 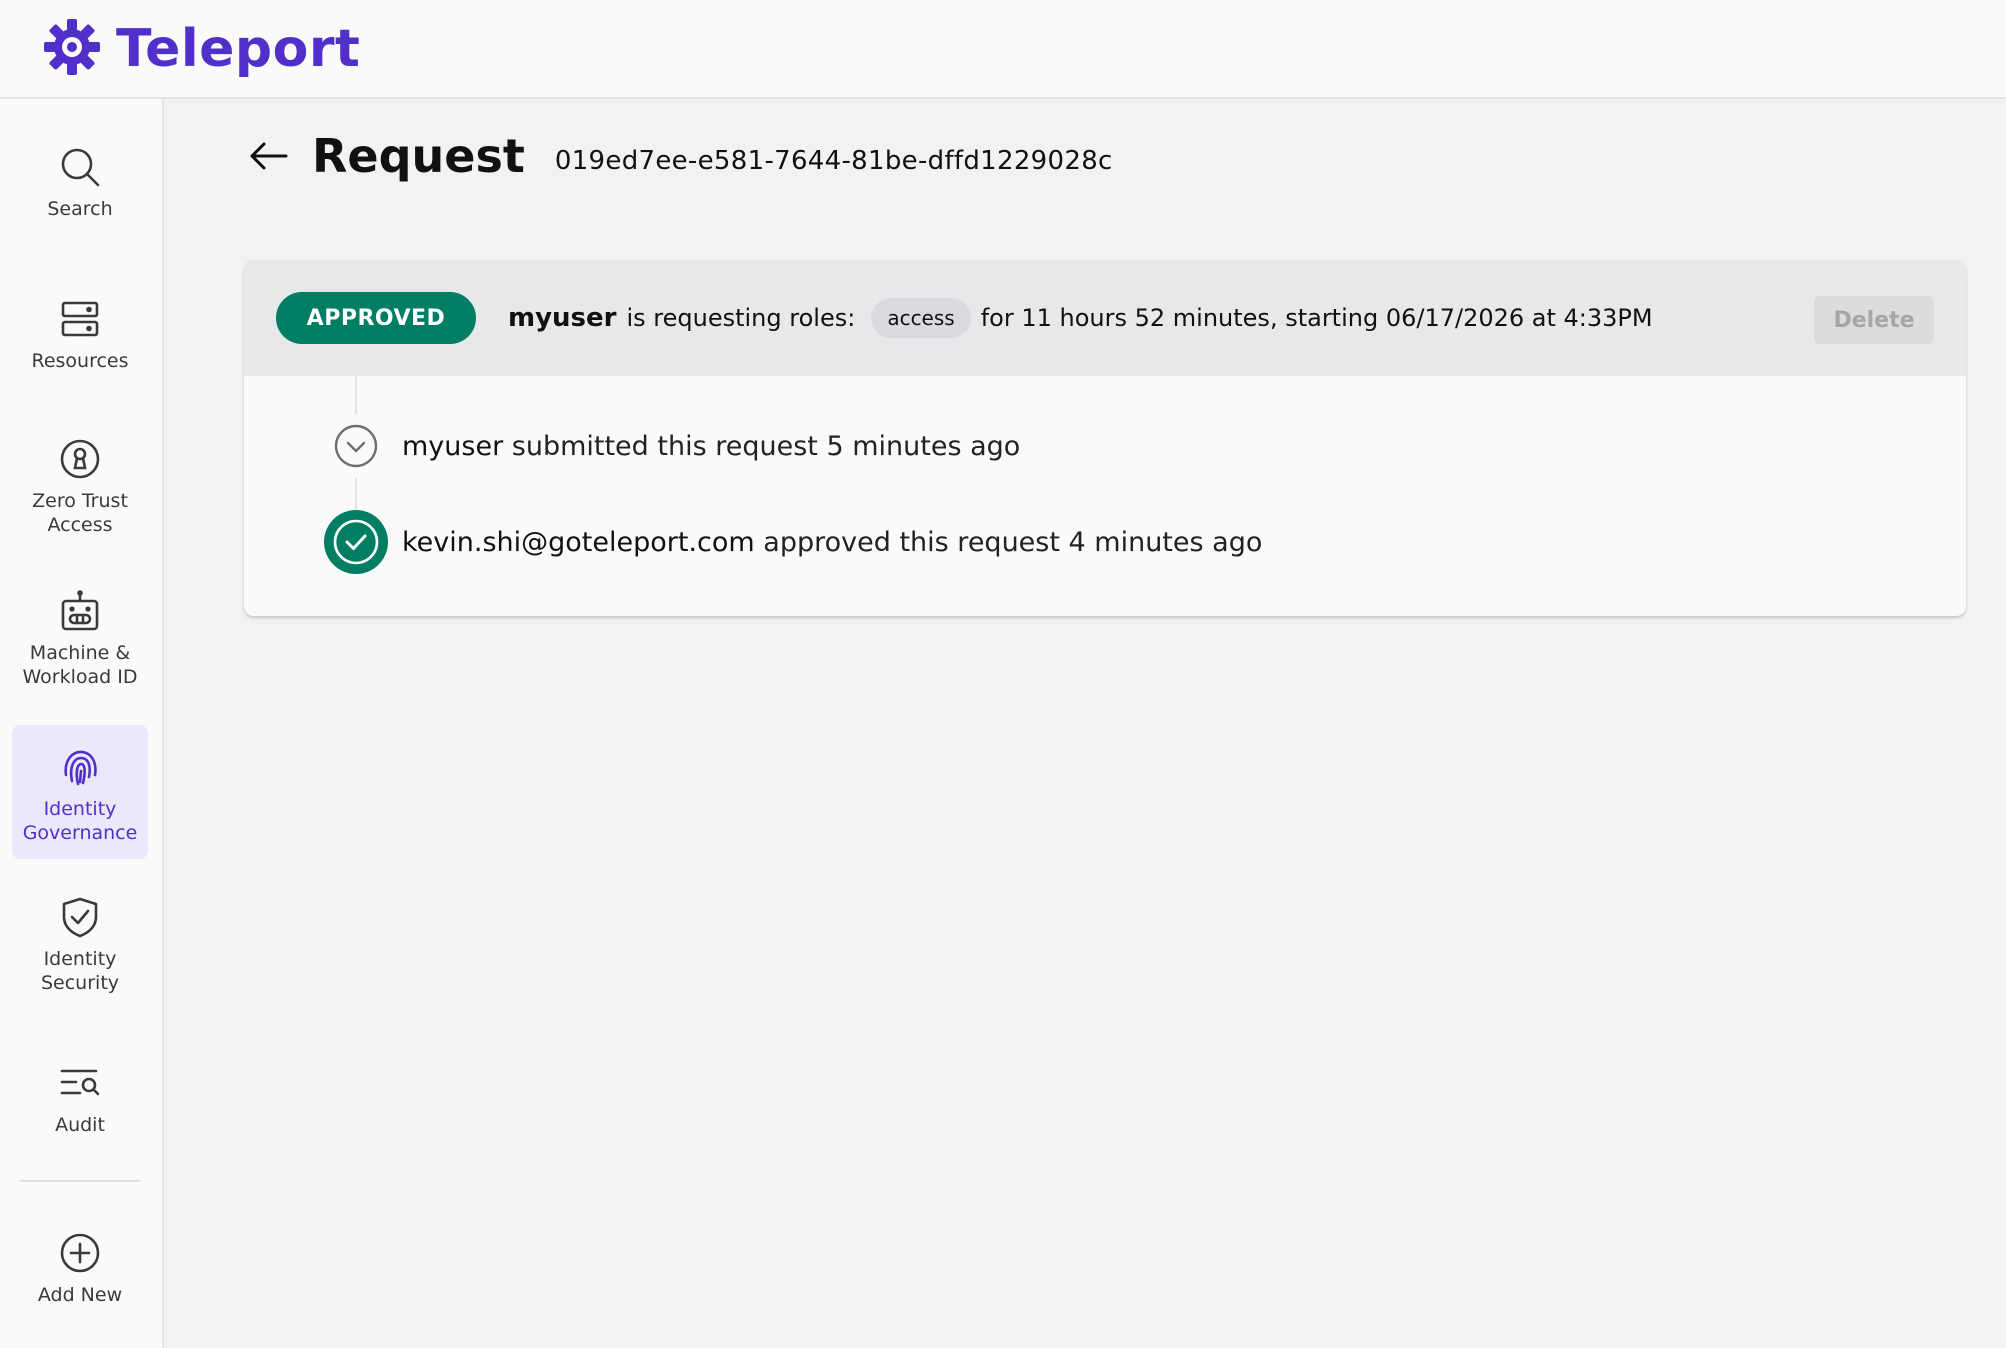 I want to click on sidebar-item-machine-workload-id: Machine & Workload ID, so click(x=80, y=648).